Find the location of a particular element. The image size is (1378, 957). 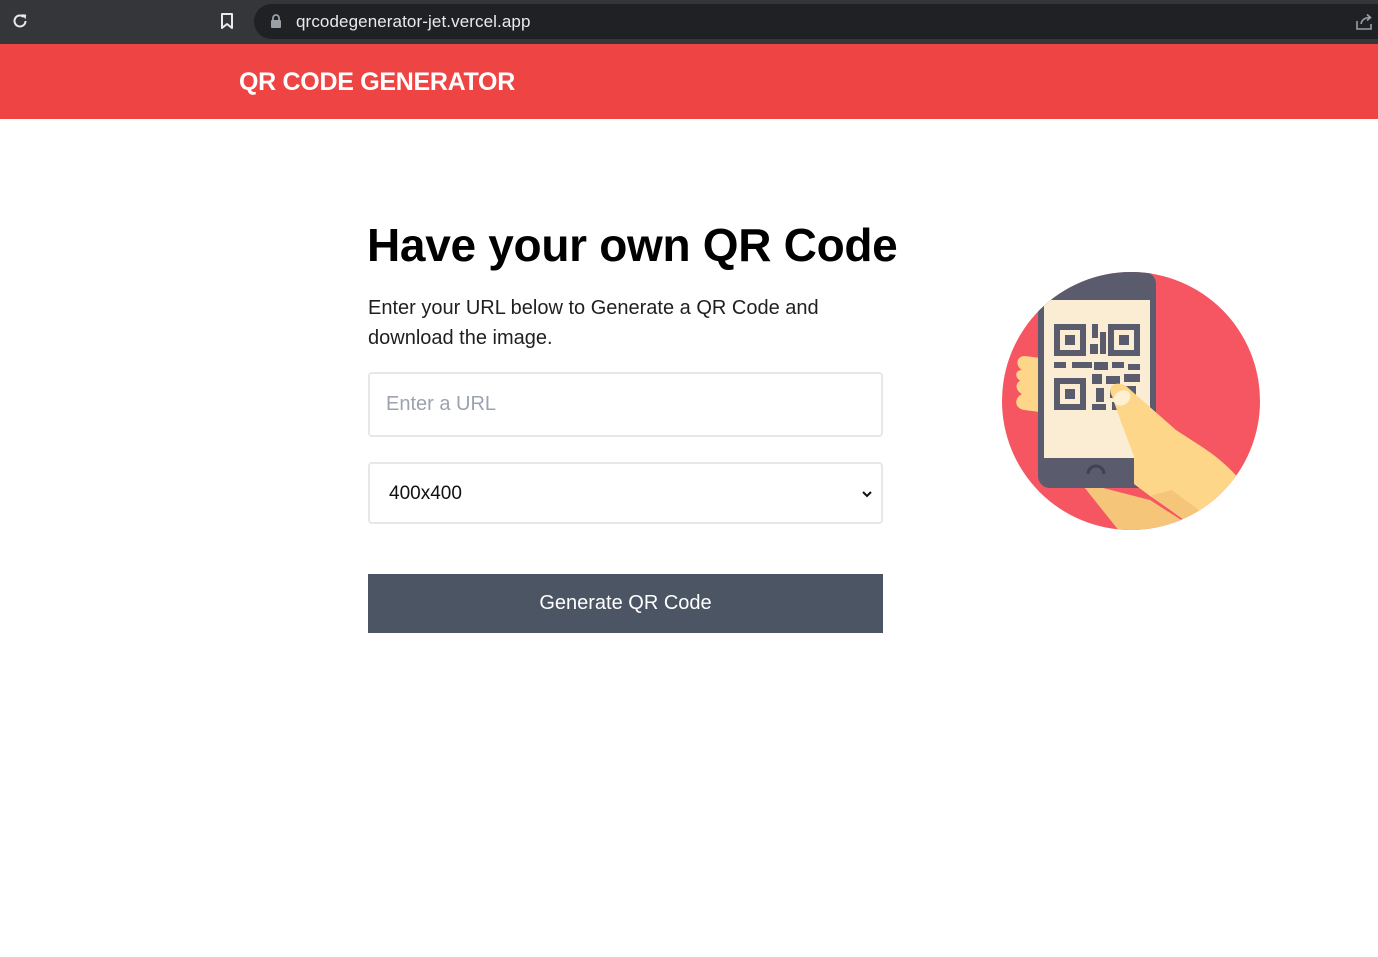

share-icon is located at coordinates (1364, 22).